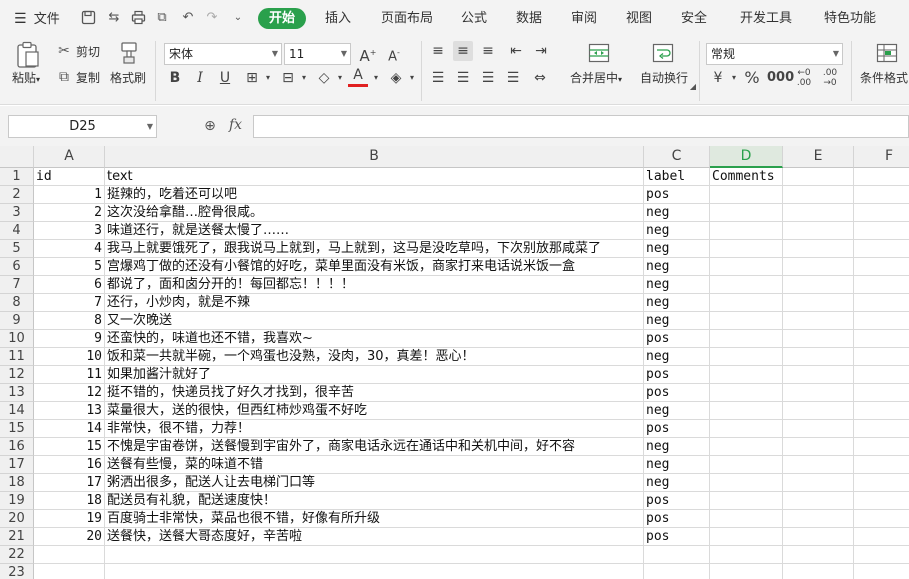  I want to click on conditional-format-button: 条件格式, so click(884, 78).